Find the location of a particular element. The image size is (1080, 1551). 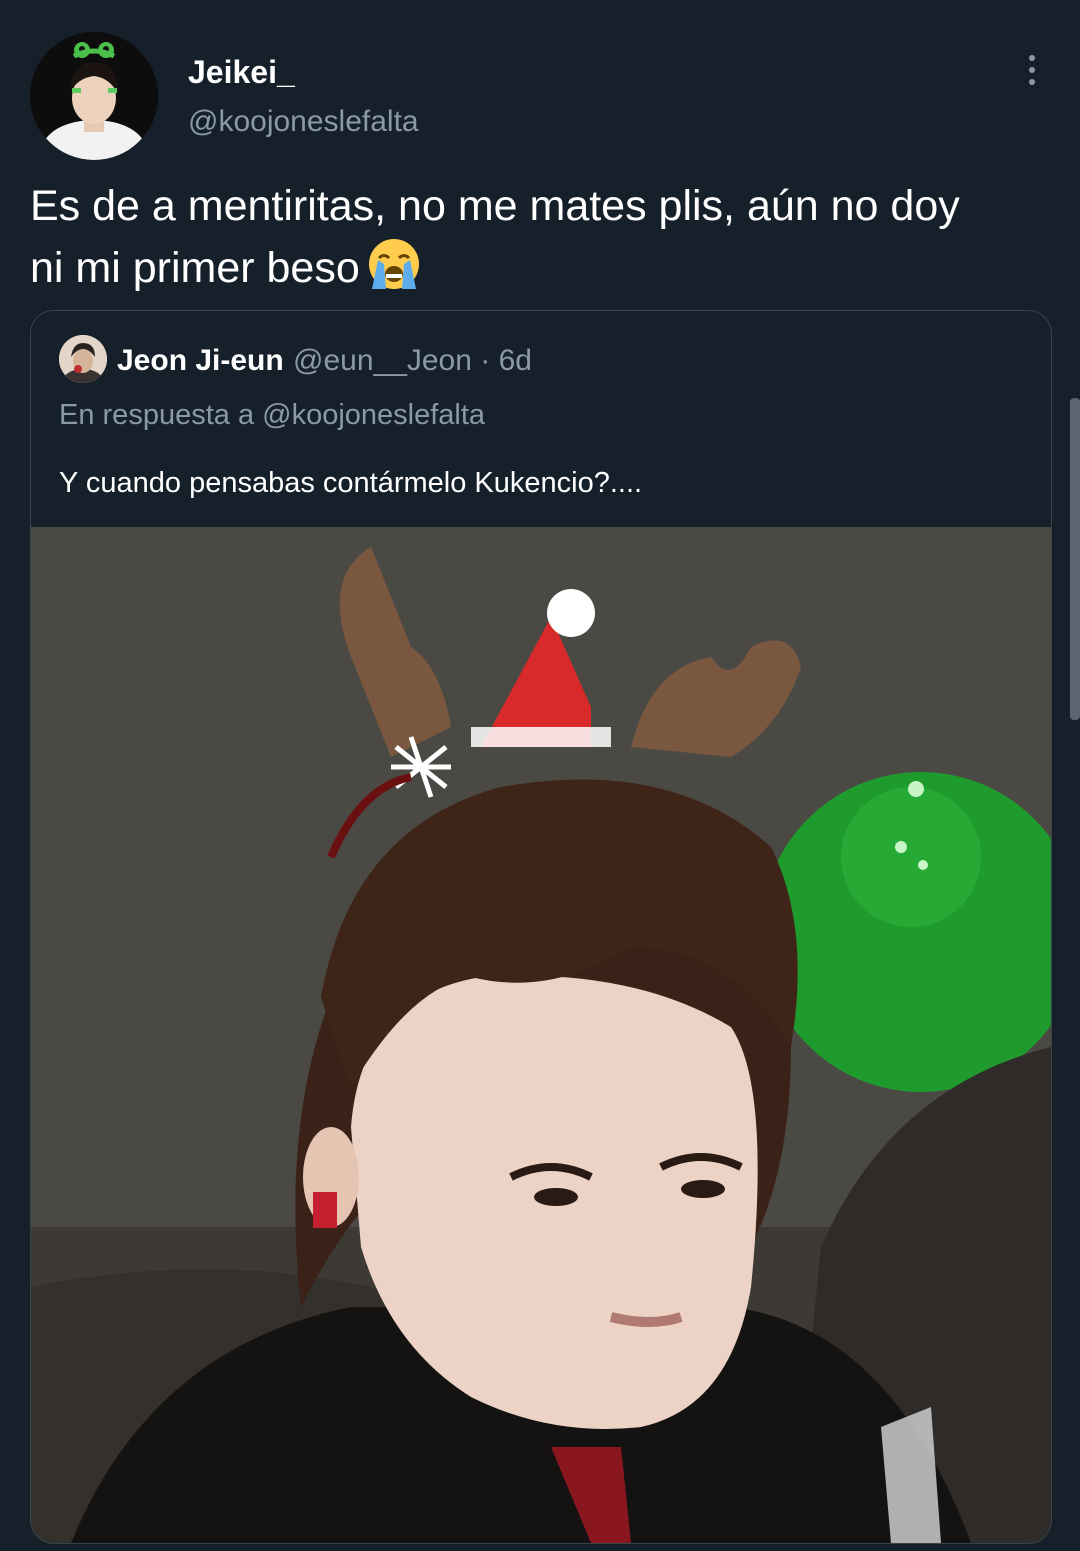

tweet-text-line-2: ni mi primer beso is located at coordinates (540, 267).